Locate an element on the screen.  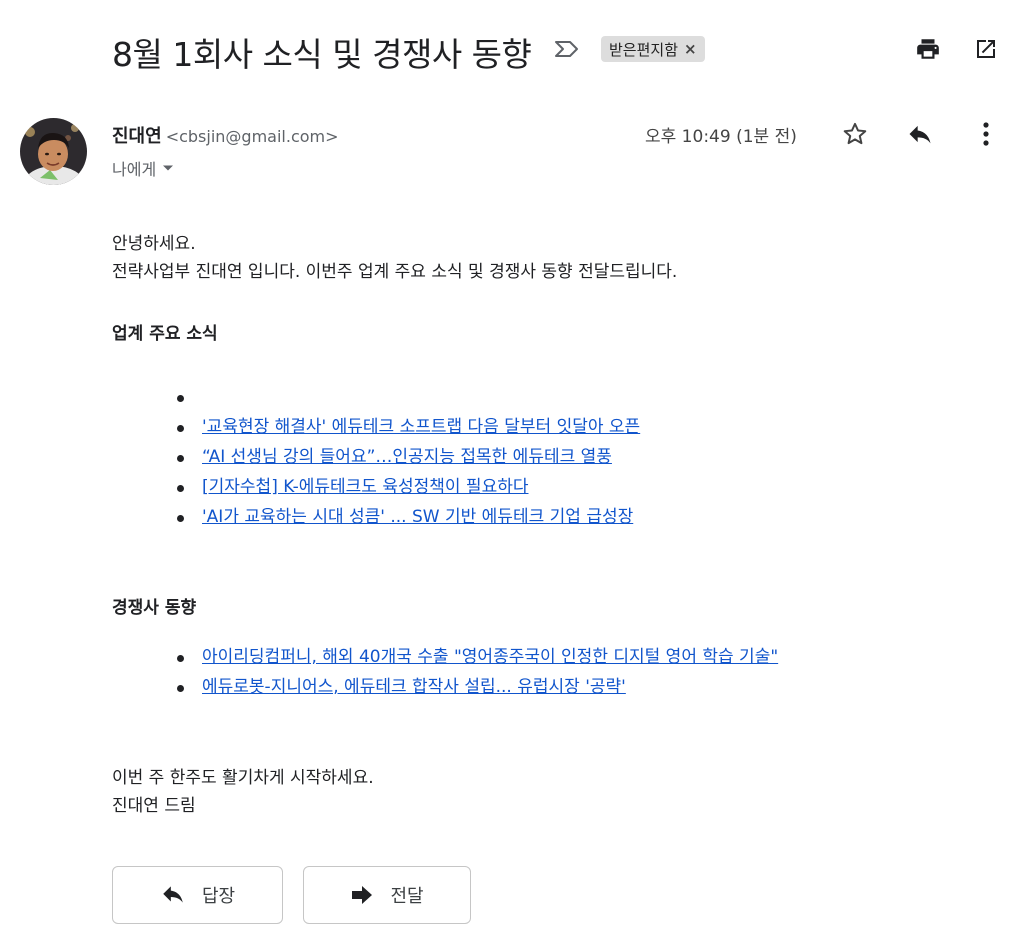
inbox-label: 받은편지함 is located at coordinates (644, 49).